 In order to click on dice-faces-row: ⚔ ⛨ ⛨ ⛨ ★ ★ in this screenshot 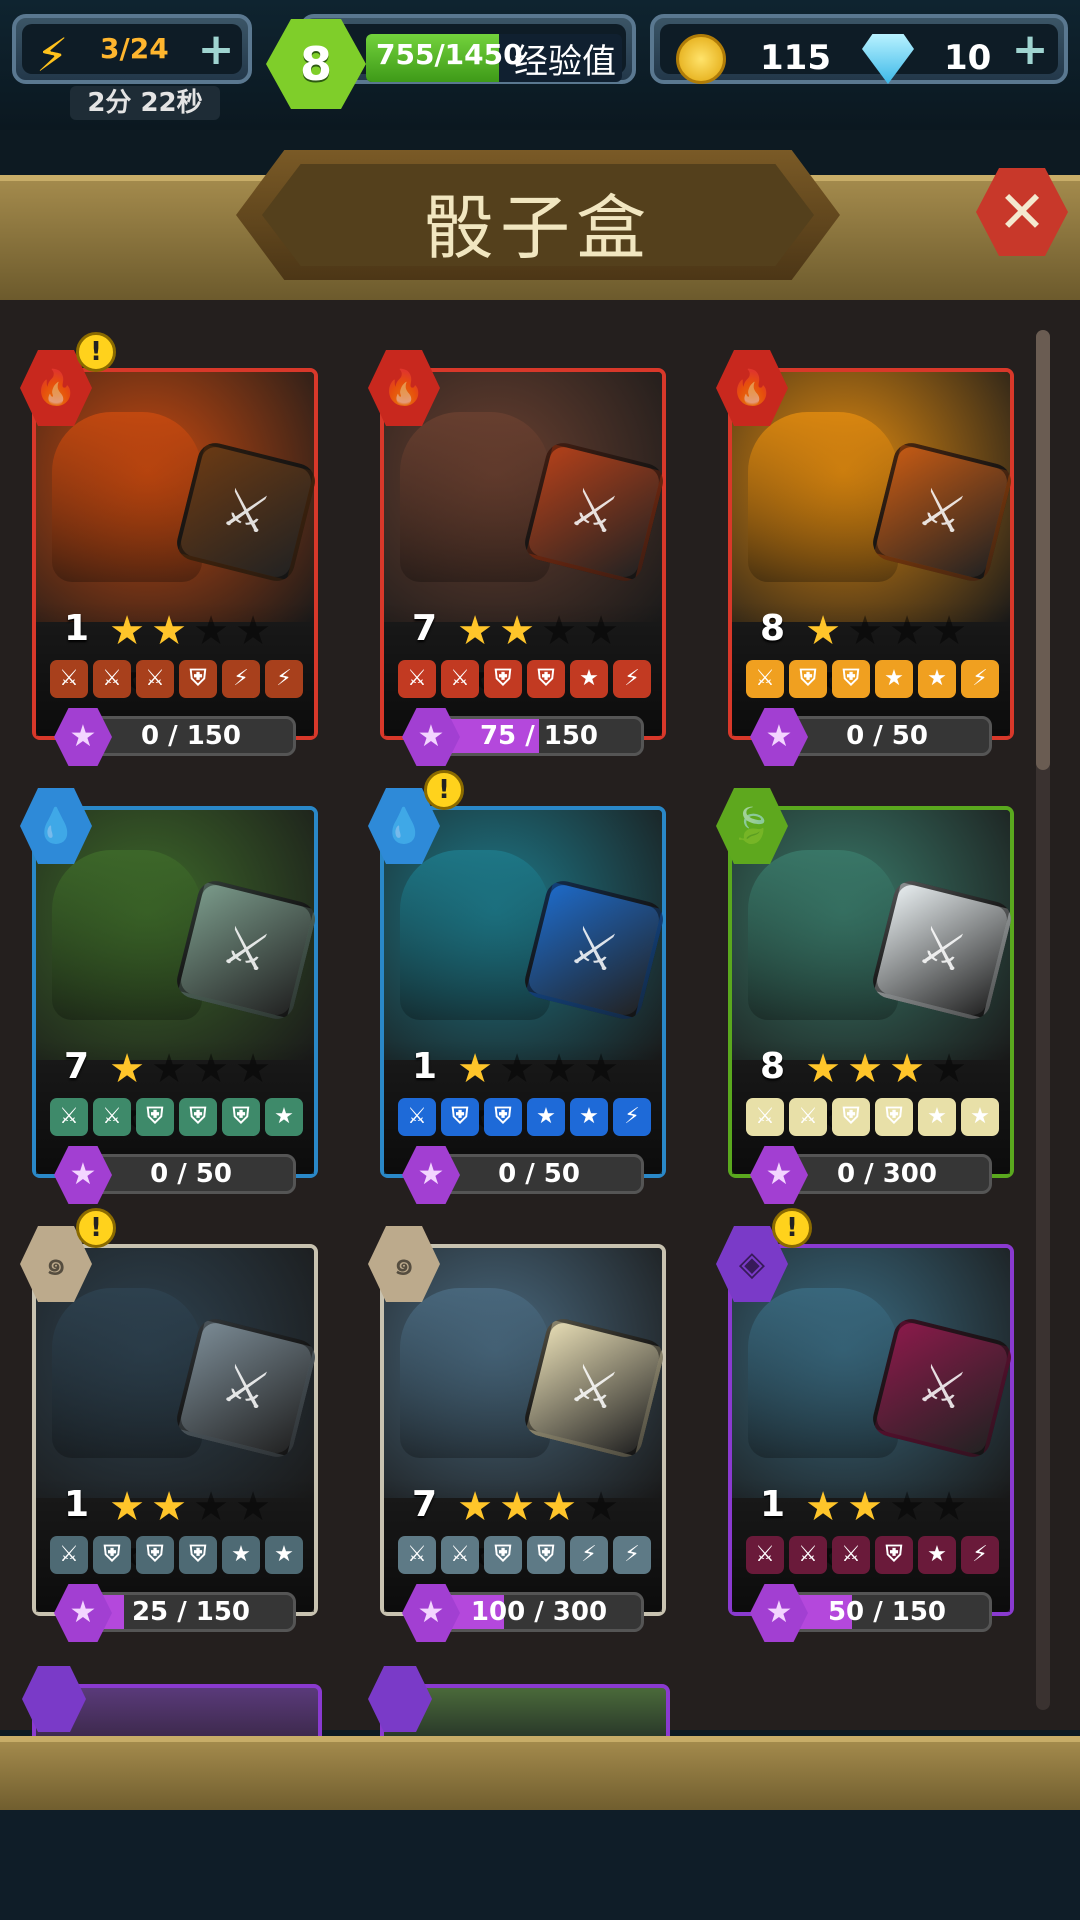, I will do `click(179, 1555)`.